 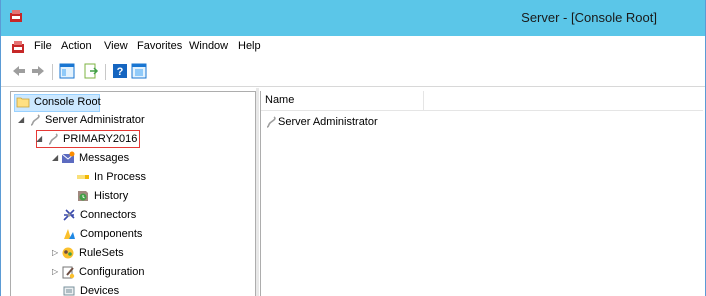 What do you see at coordinates (353, 72) in the screenshot?
I see `toolbar: ?` at bounding box center [353, 72].